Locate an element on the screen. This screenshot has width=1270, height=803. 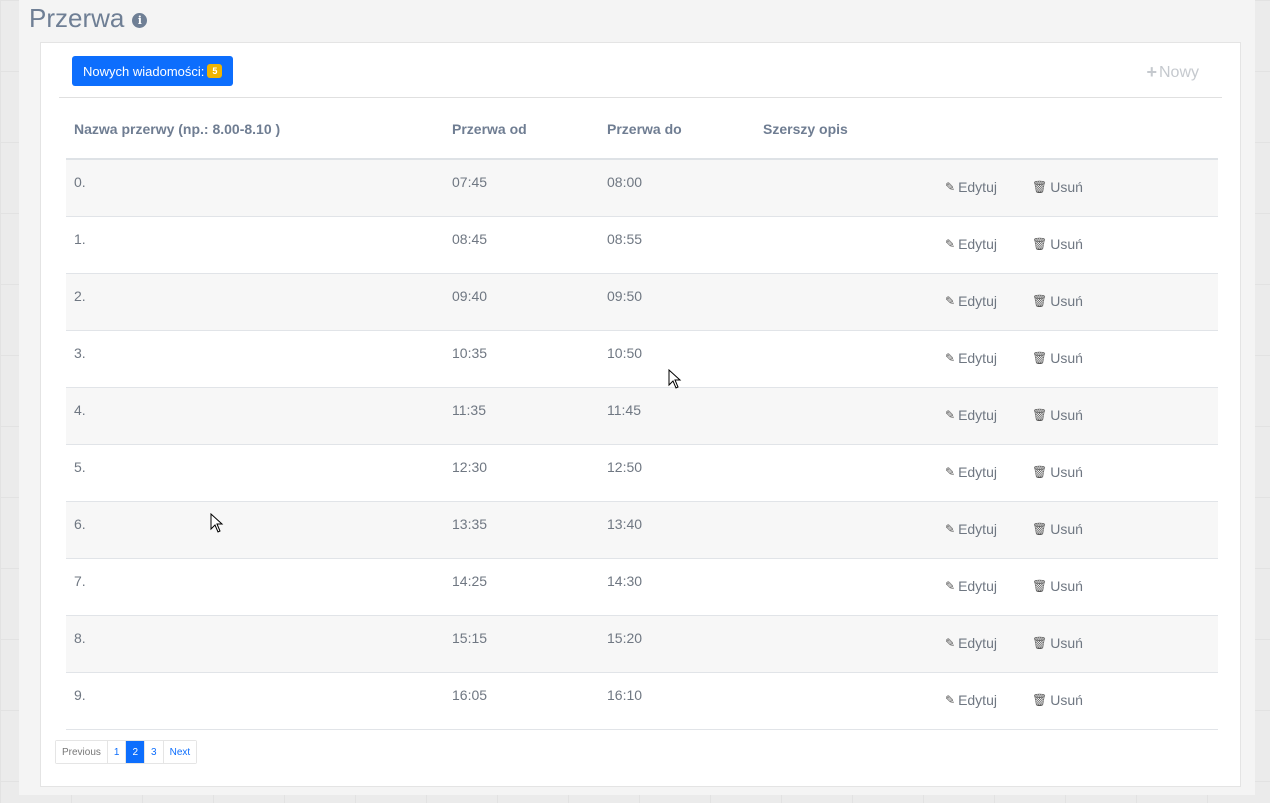
cell-name: 1. is located at coordinates (80, 239).